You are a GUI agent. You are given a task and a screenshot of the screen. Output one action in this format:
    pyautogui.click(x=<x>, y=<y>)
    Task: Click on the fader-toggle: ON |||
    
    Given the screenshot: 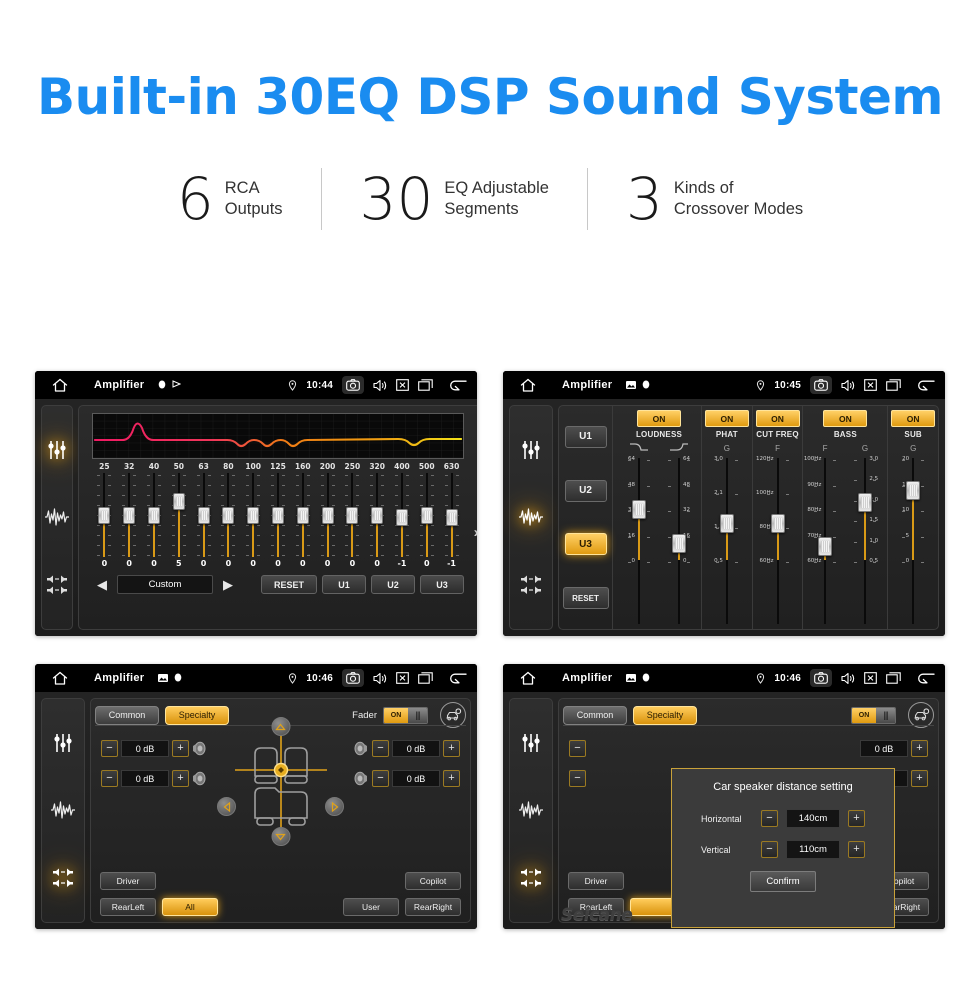 What is the action you would take?
    pyautogui.click(x=405, y=715)
    